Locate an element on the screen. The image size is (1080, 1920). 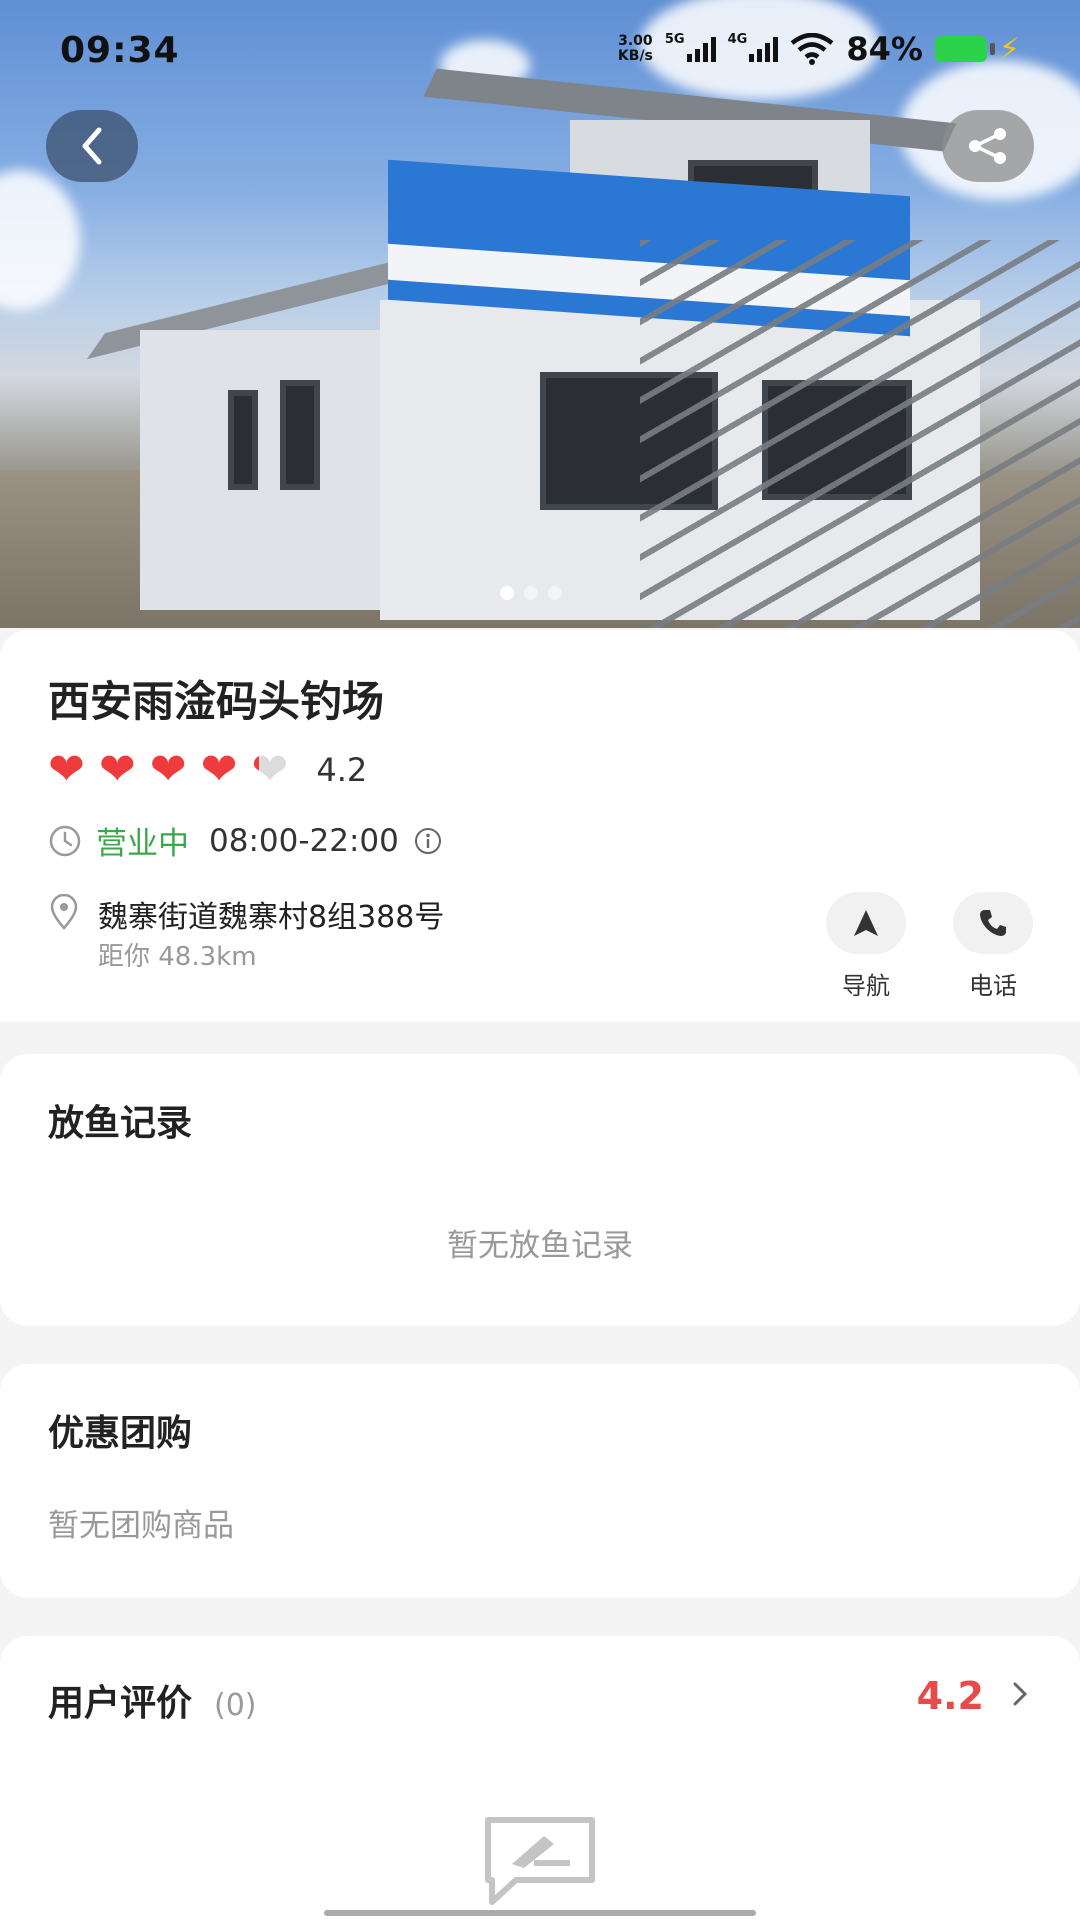
navigate-label: 导航 is located at coordinates (866, 986).